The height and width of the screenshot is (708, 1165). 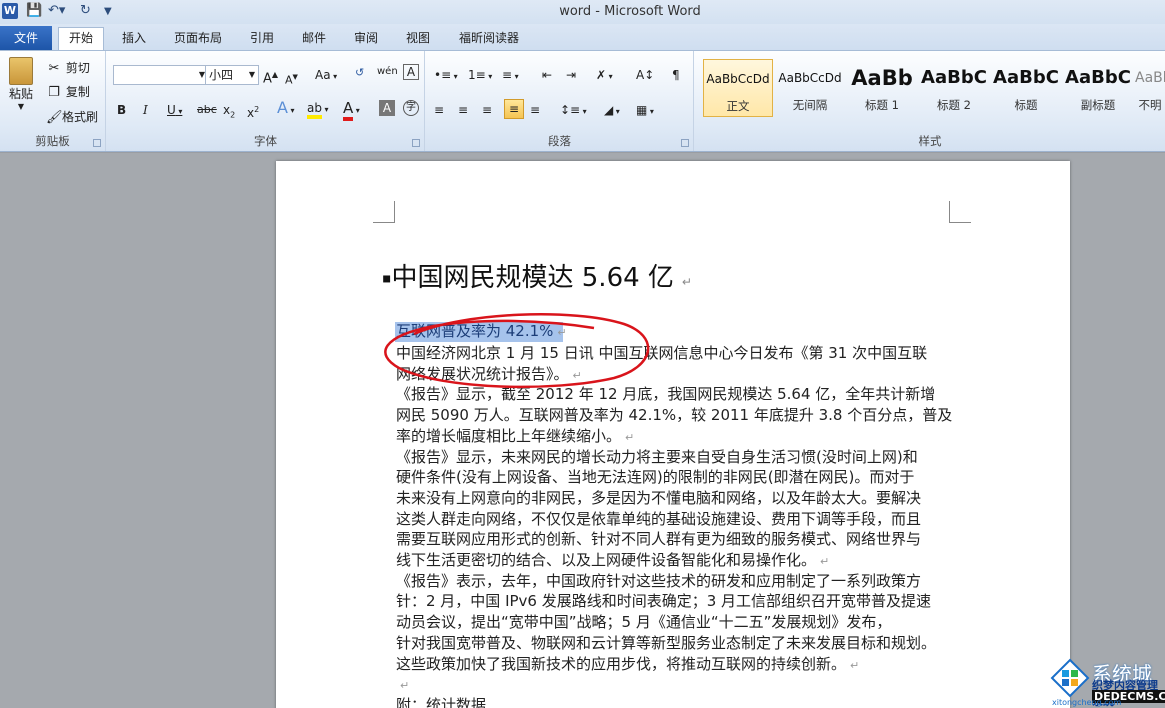 What do you see at coordinates (882, 88) in the screenshot?
I see `style-heading-1: AaBb 标题 1` at bounding box center [882, 88].